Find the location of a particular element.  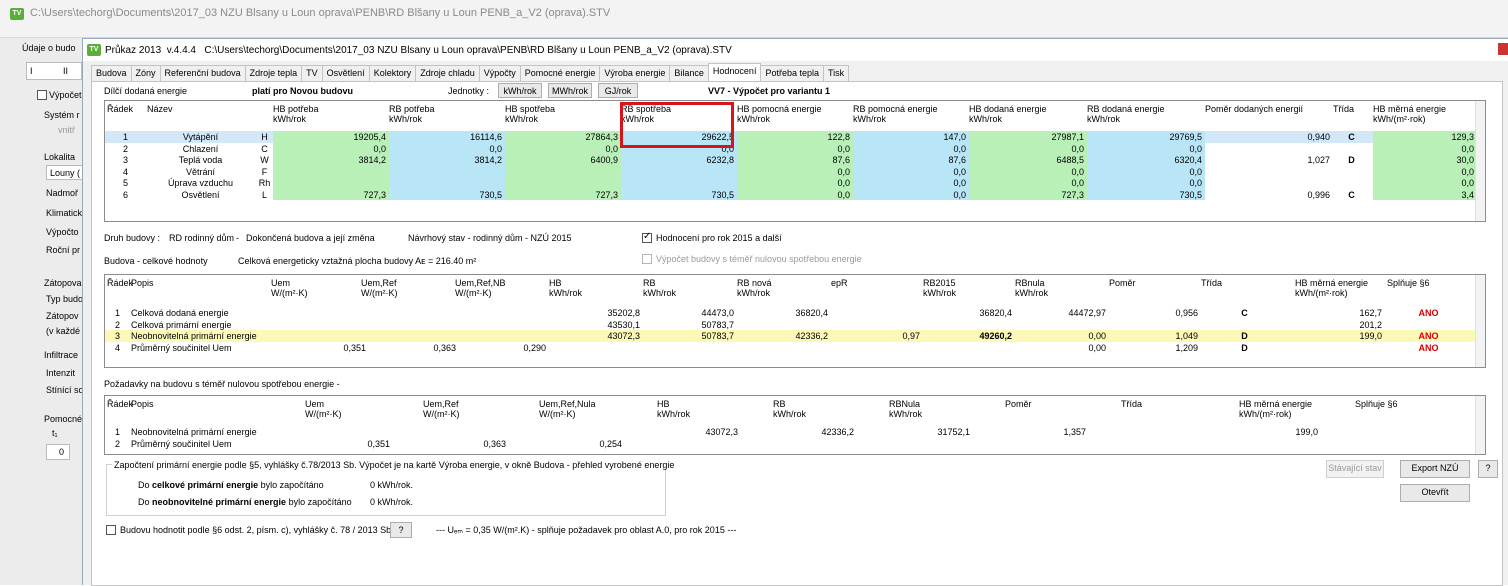

tab-1: Zóny is located at coordinates (145, 73).